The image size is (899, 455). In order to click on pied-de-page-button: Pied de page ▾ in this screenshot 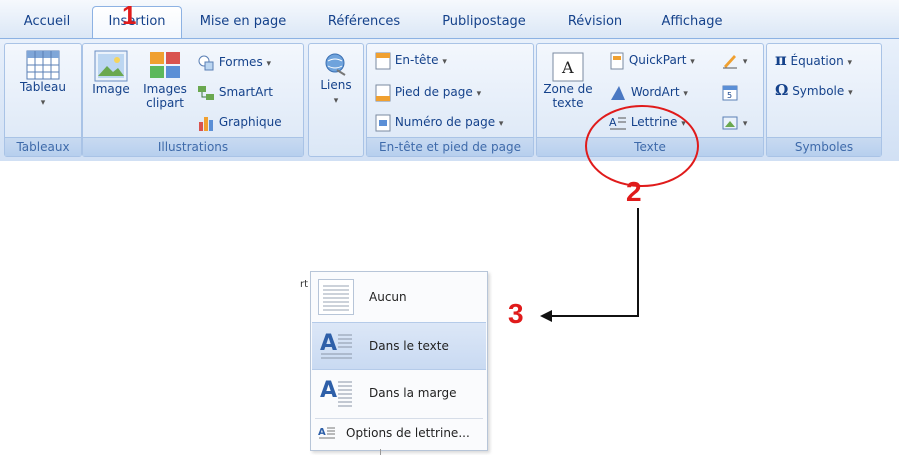, I will do `click(428, 92)`.